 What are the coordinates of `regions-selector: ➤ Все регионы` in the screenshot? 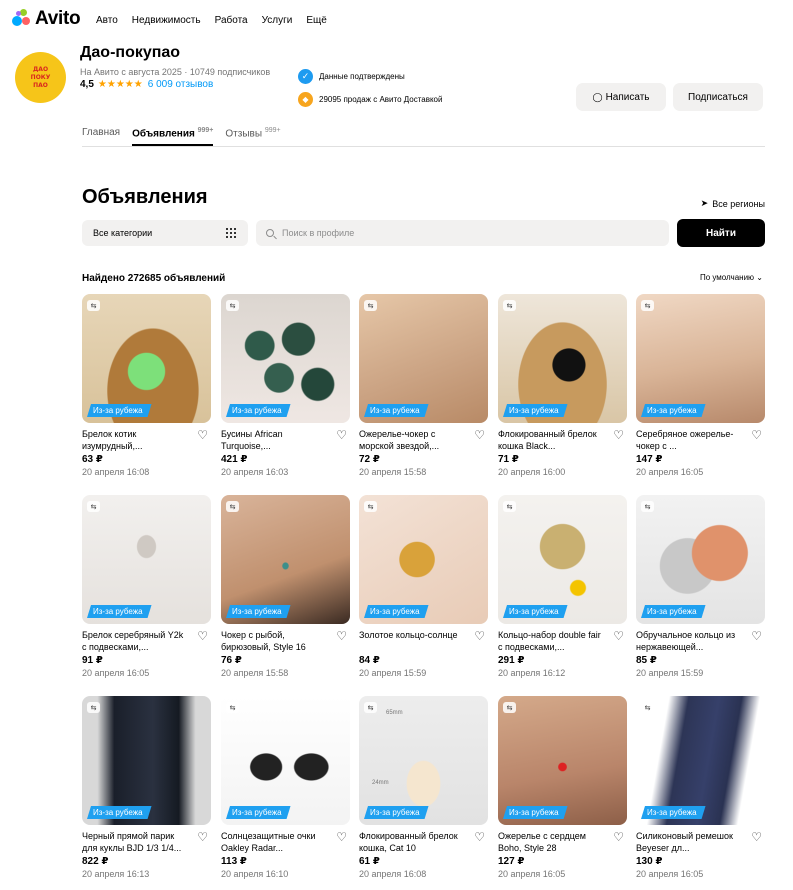 It's located at (733, 203).